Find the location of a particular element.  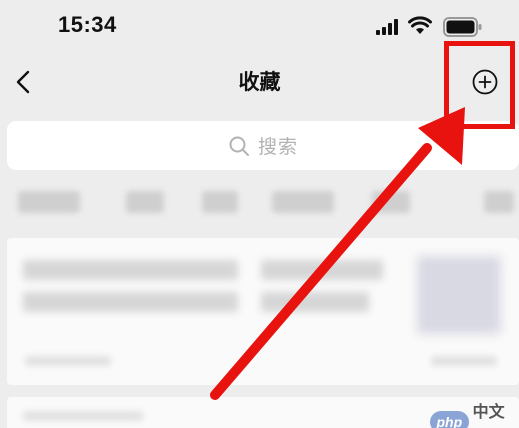

watermark-text: 中文网 is located at coordinates (488, 415).